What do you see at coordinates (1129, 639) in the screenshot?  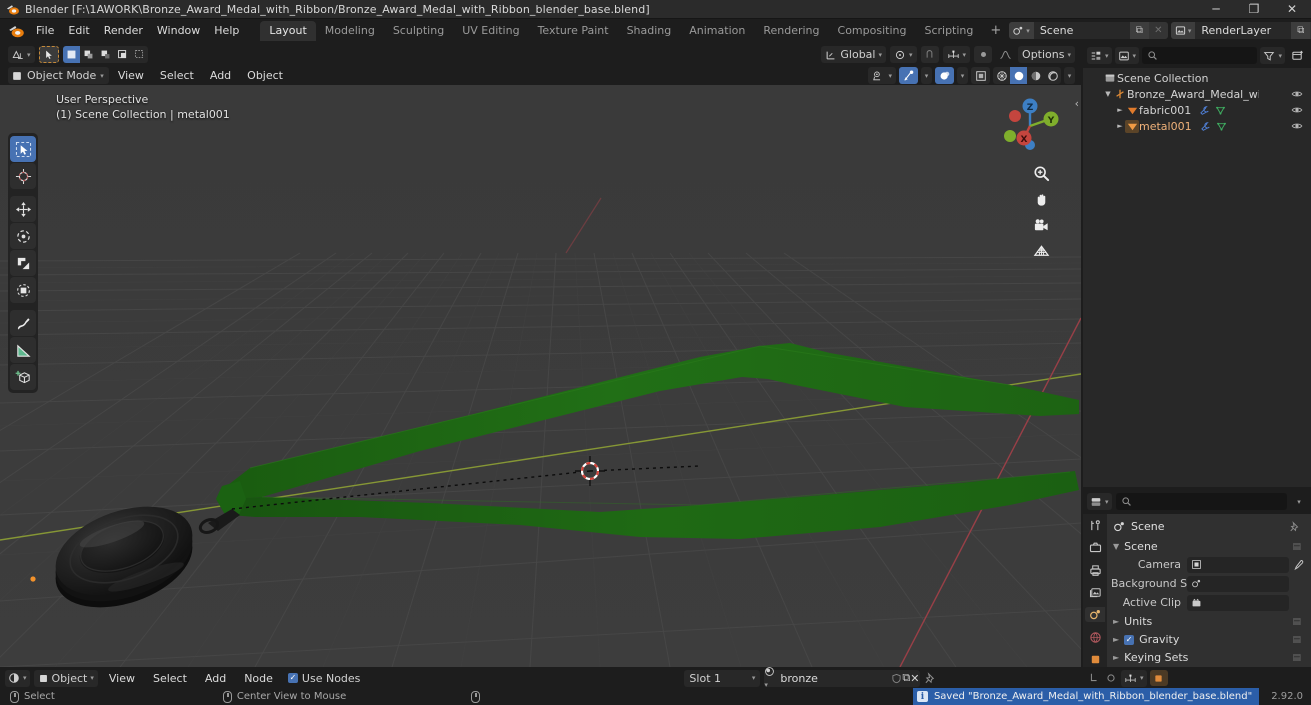 I see `gravity-checkbox: ✓` at bounding box center [1129, 639].